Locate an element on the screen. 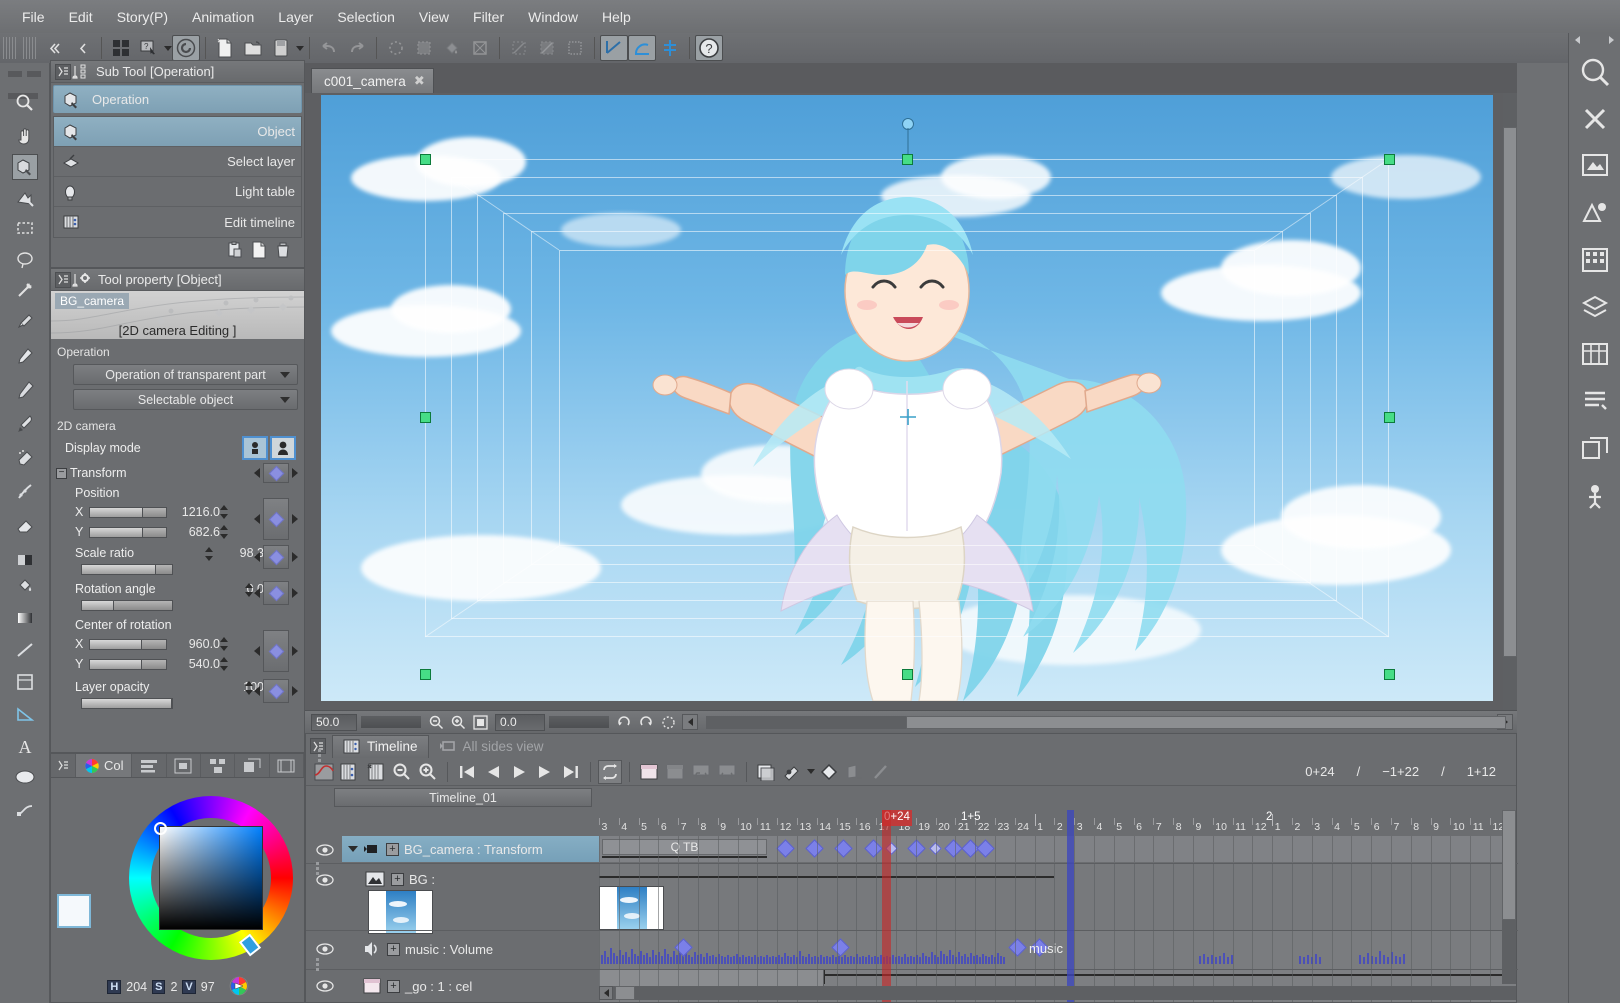 Image resolution: width=1620 pixels, height=1003 pixels. zoom-value-field: 50.0 is located at coordinates (334, 722).